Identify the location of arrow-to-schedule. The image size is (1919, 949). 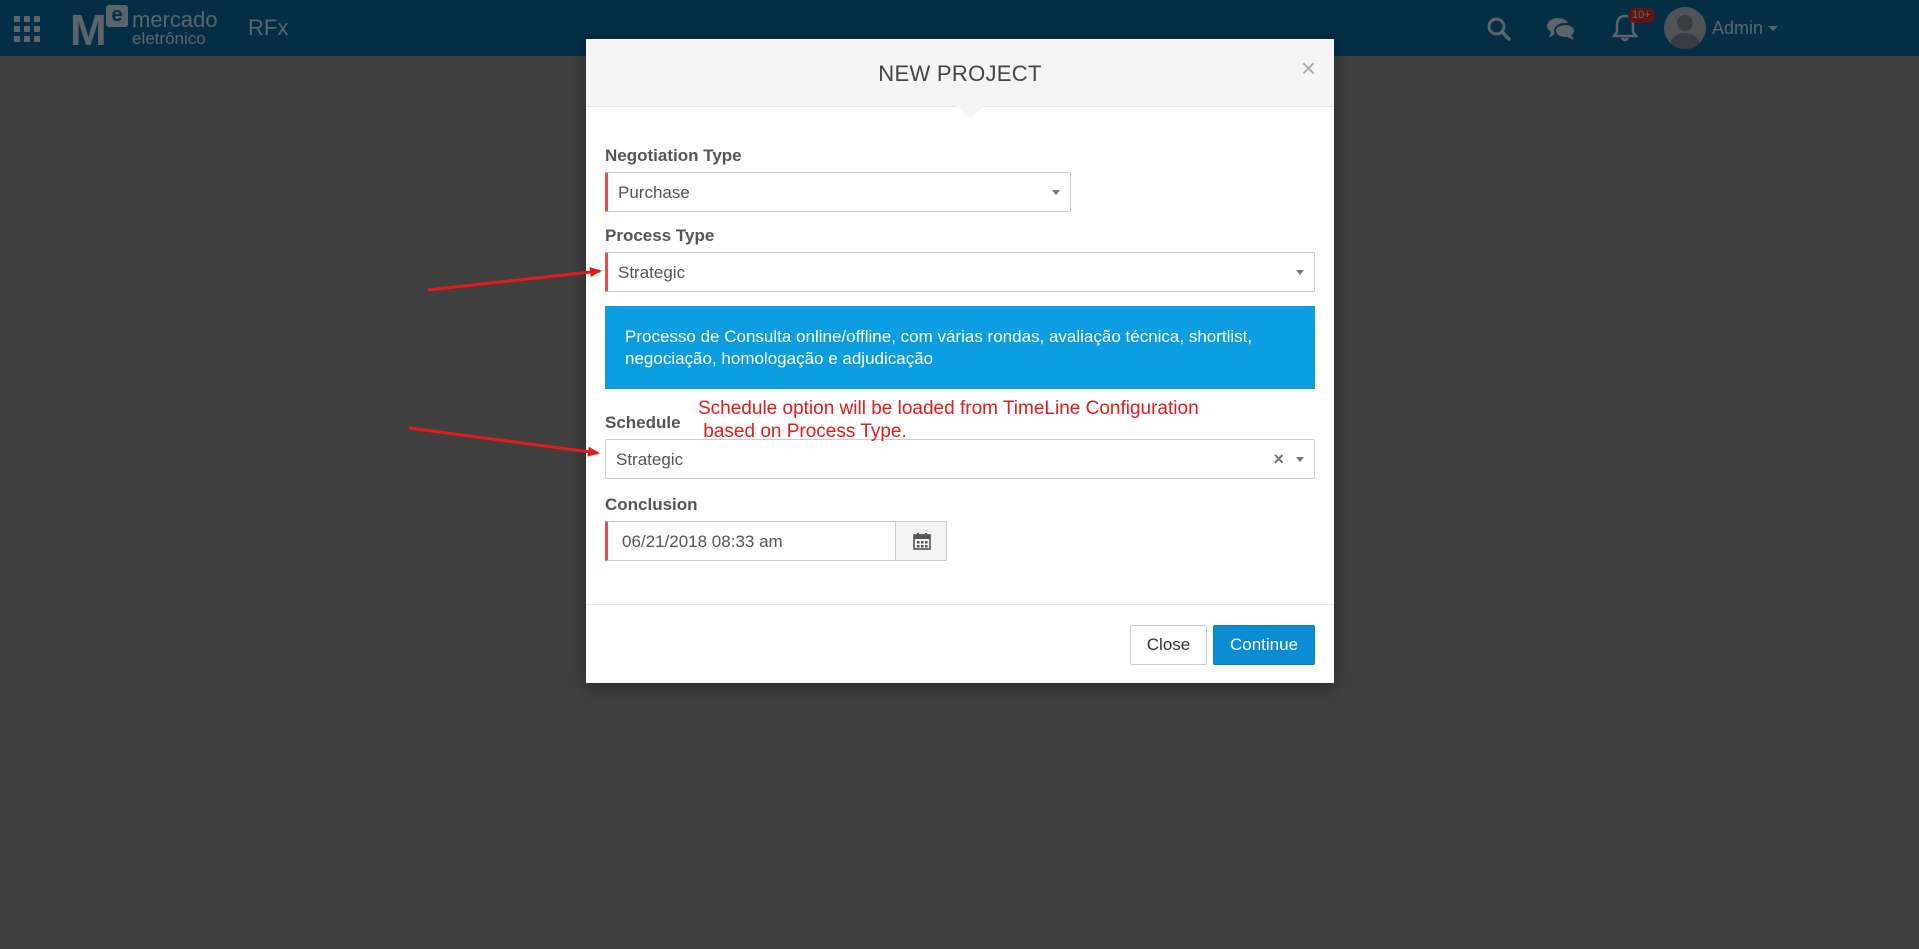
(504, 441).